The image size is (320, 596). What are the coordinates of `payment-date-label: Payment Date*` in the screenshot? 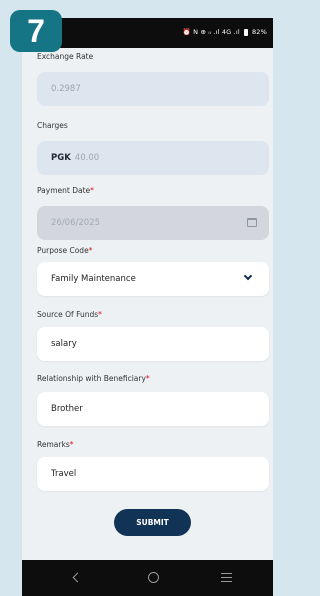 It's located at (65, 190).